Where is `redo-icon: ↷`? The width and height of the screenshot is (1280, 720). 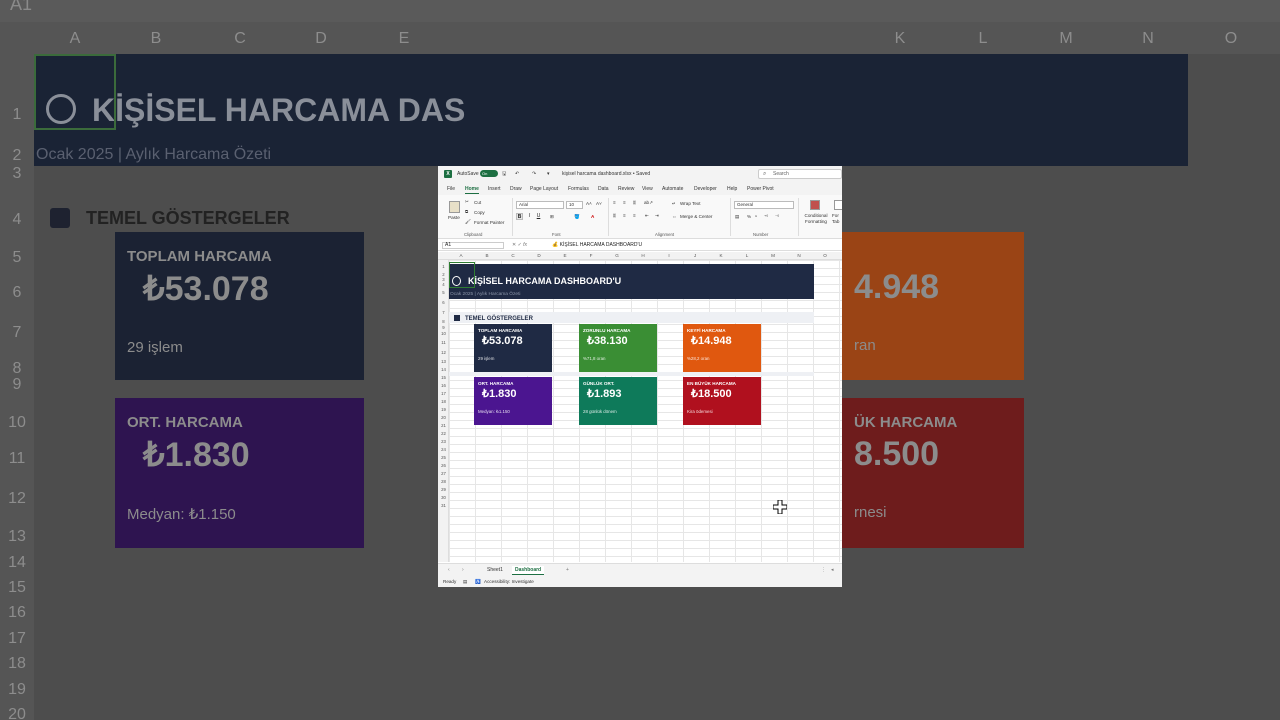
redo-icon: ↷ is located at coordinates (534, 174).